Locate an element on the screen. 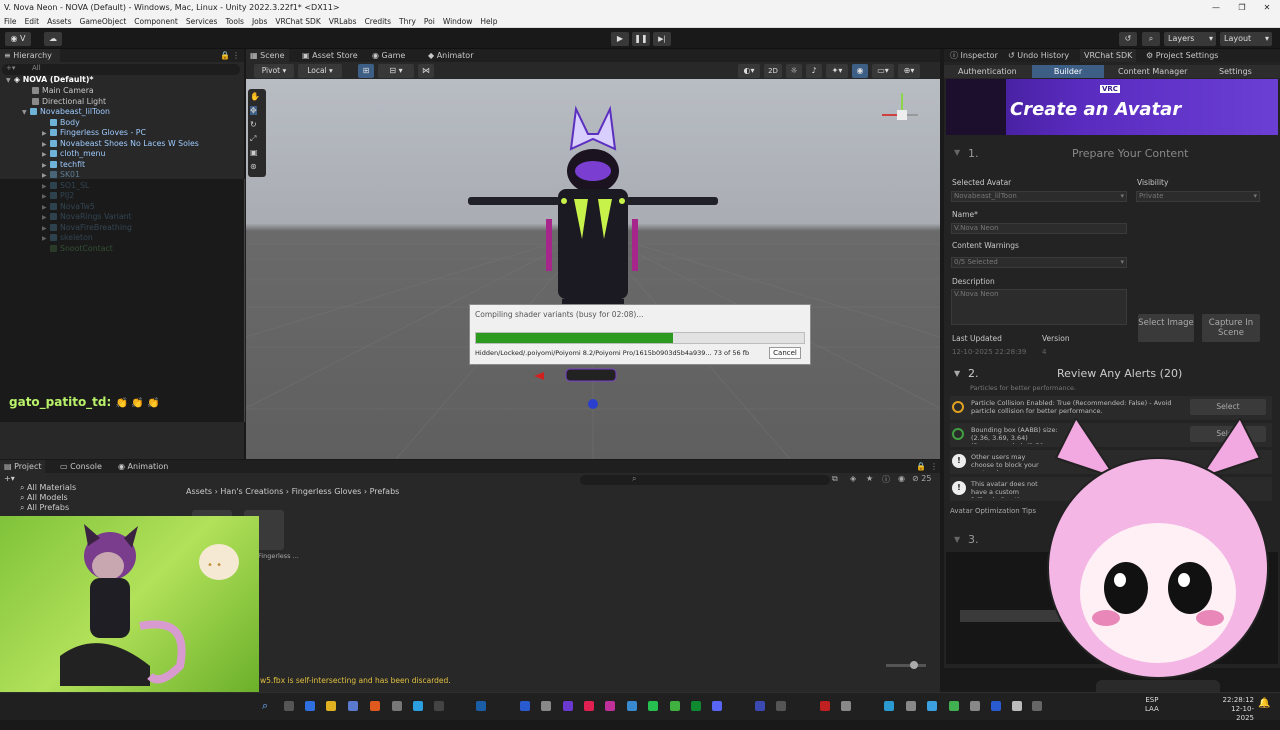 The height and width of the screenshot is (730, 1280). subtab-settings: Settings is located at coordinates (1235, 71).